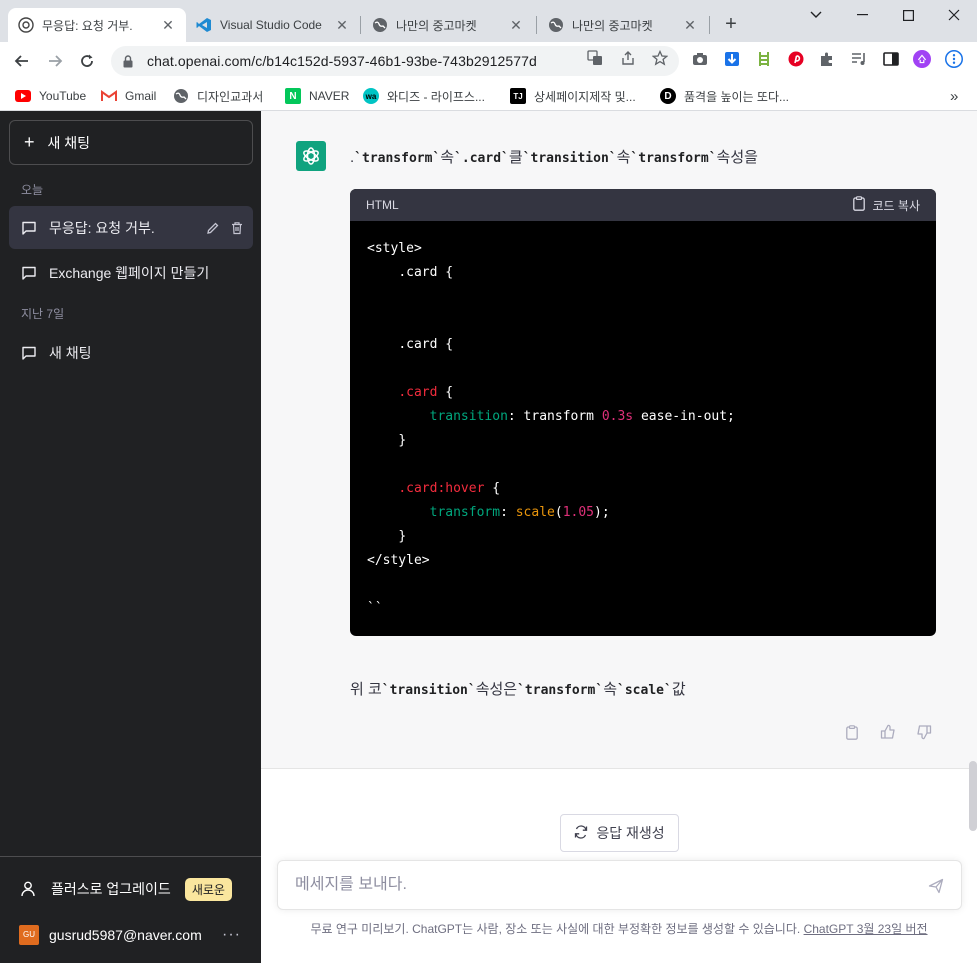  What do you see at coordinates (668, 96) in the screenshot?
I see `d-icon: D` at bounding box center [668, 96].